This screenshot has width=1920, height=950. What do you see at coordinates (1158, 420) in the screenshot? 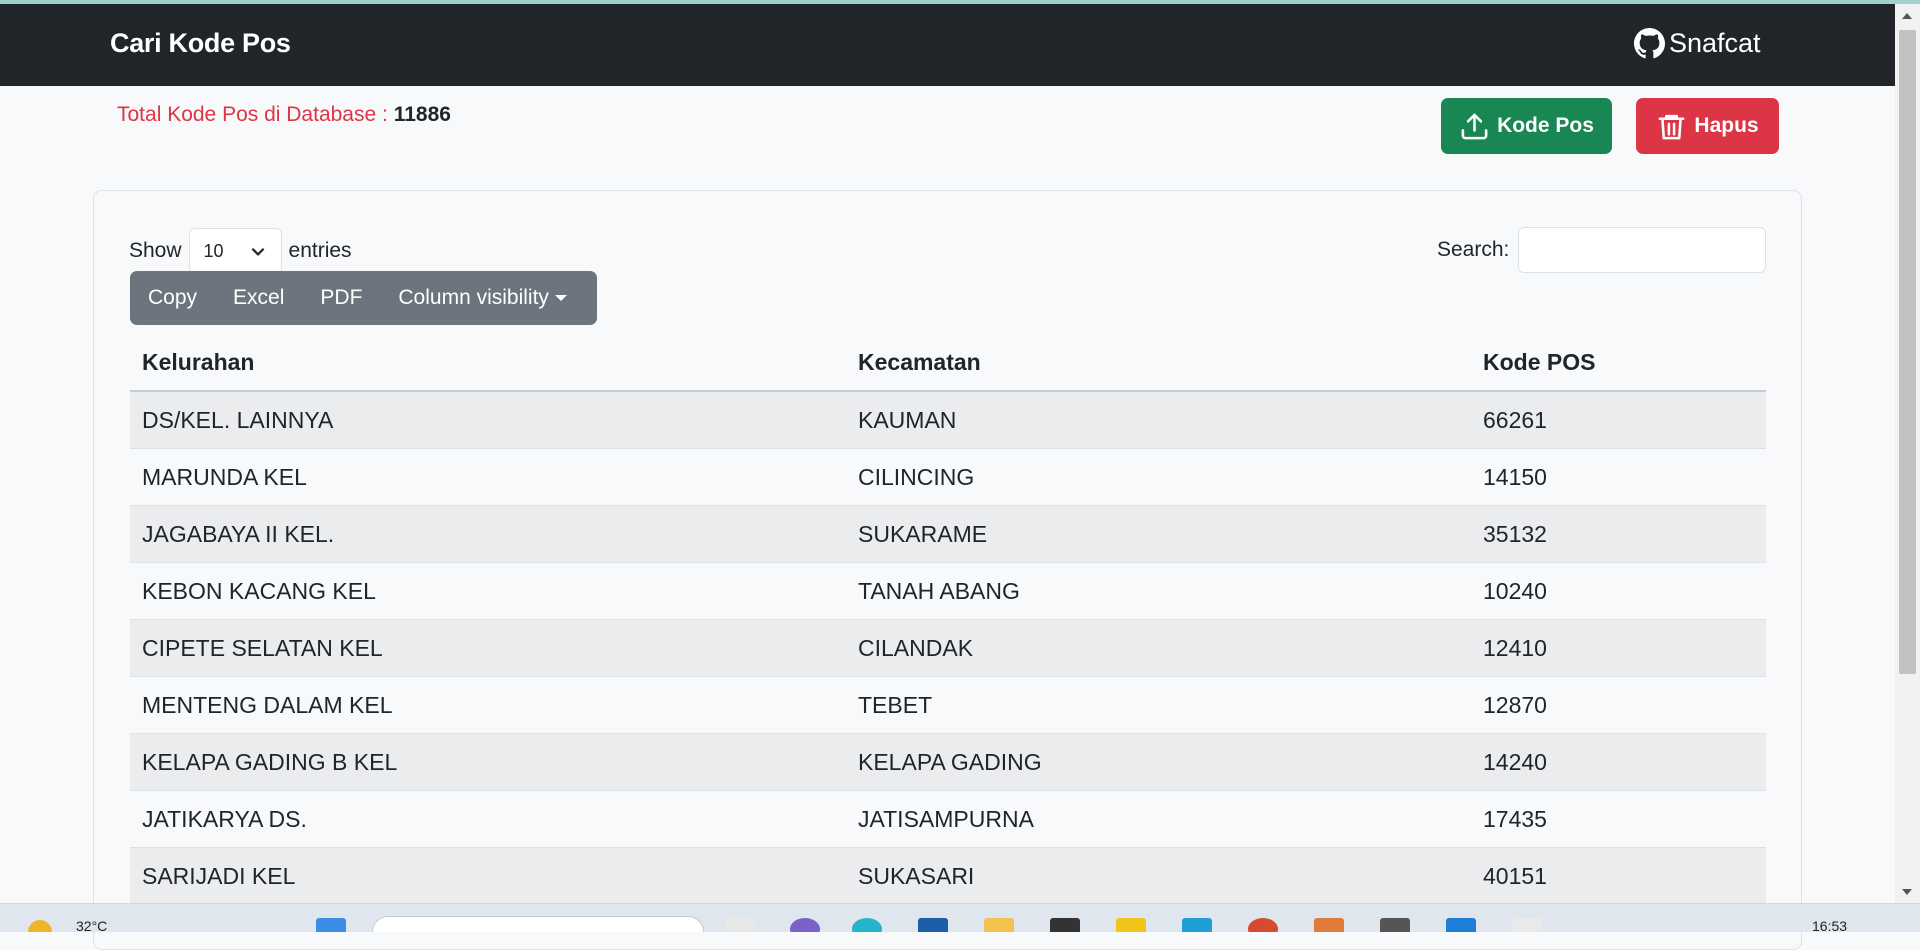
I see `cell-kecamatan: KAUMAN` at bounding box center [1158, 420].